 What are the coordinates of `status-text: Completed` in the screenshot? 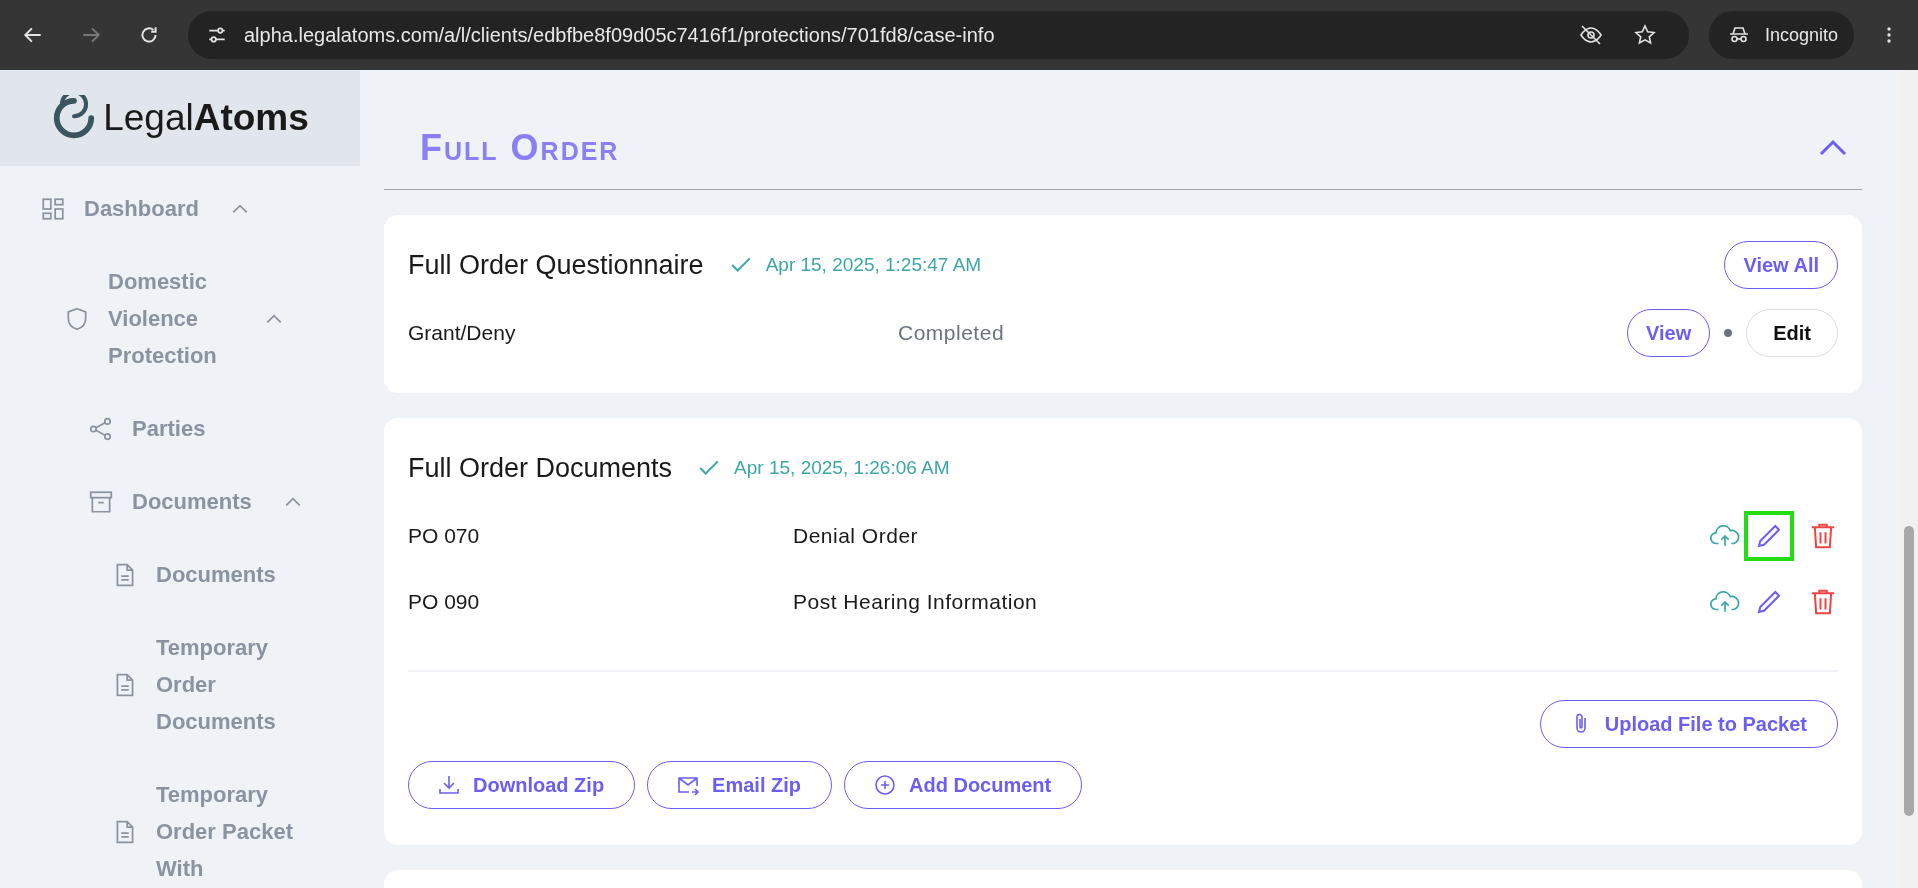 It's located at (952, 333).